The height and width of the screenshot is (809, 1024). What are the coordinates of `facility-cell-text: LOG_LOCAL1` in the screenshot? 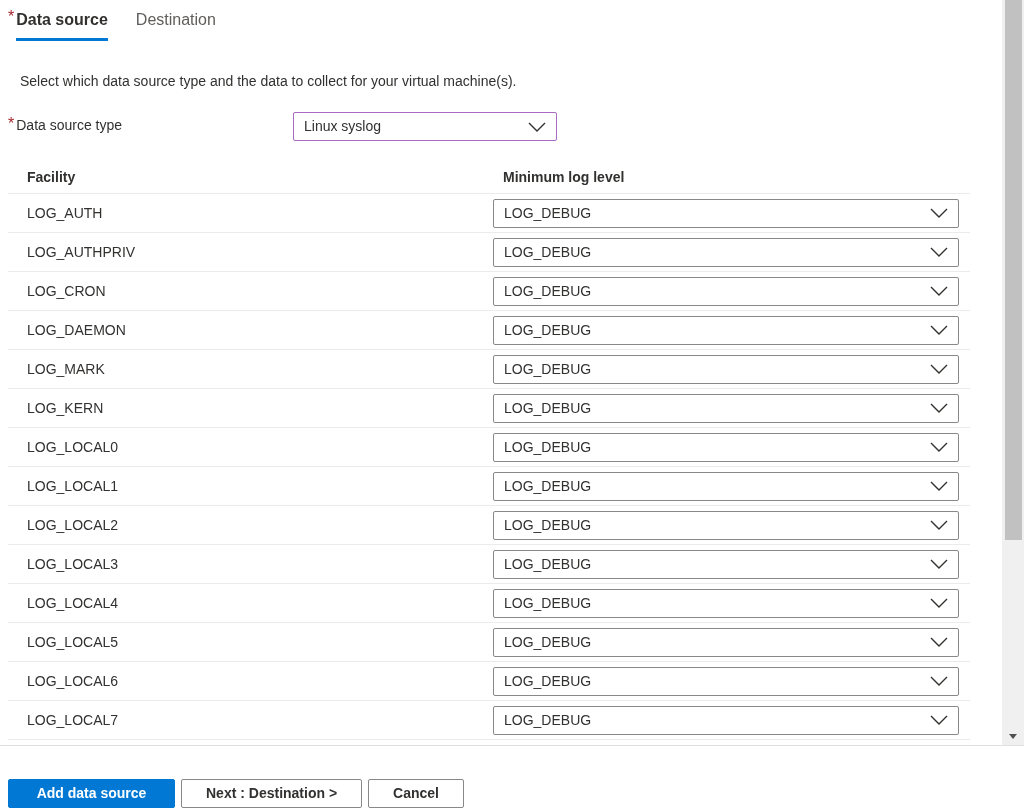 It's located at (73, 486).